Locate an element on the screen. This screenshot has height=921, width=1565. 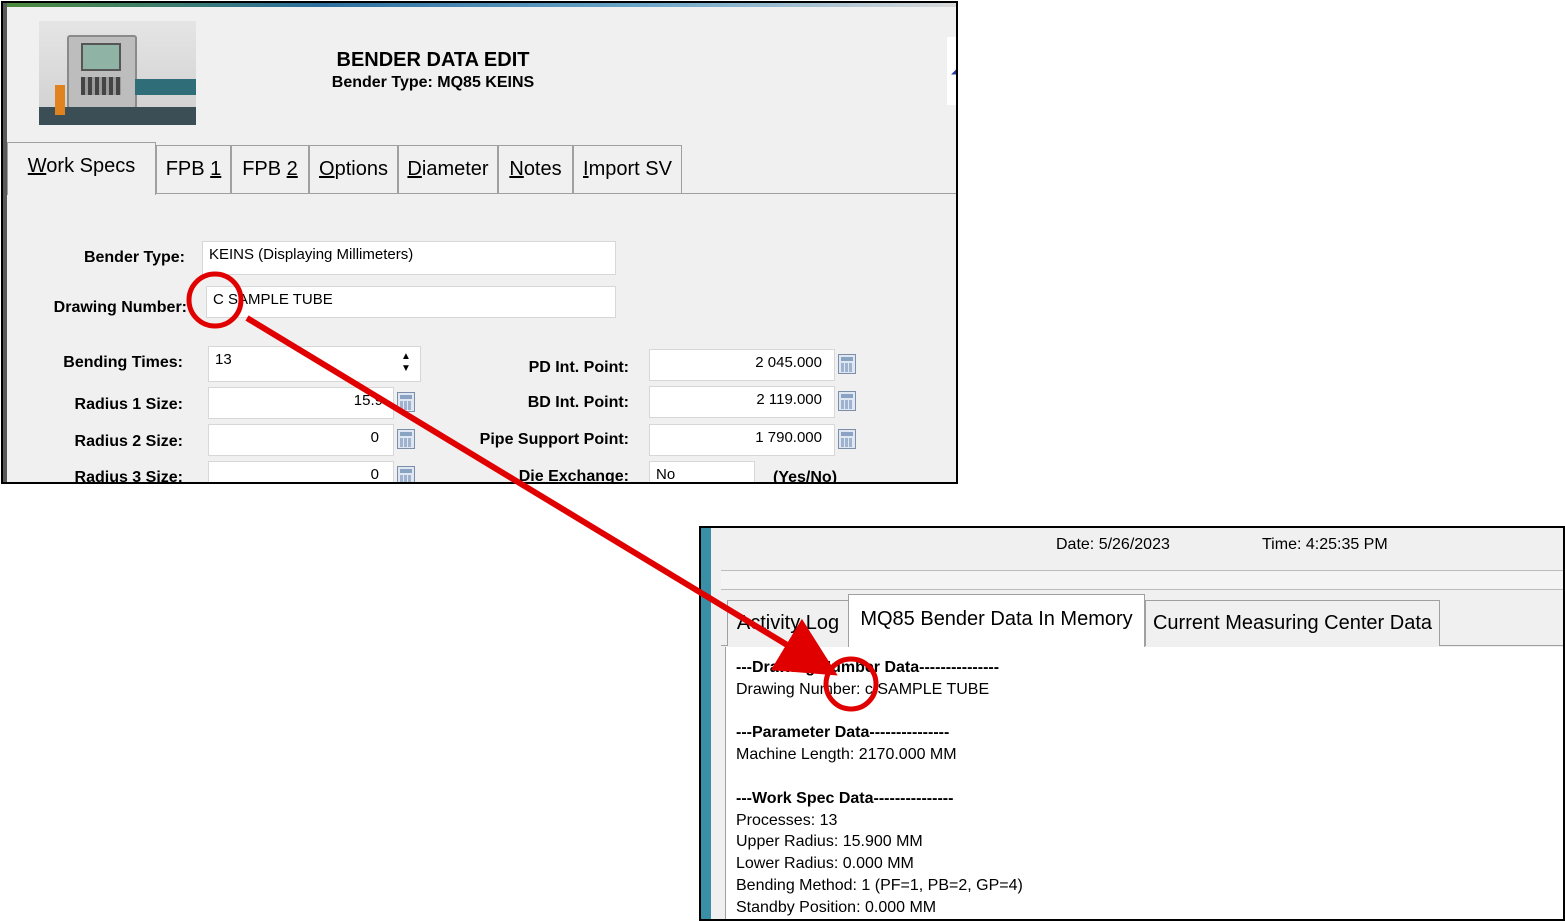
bd-int-point-label: BD Int. Point: is located at coordinates (578, 402).